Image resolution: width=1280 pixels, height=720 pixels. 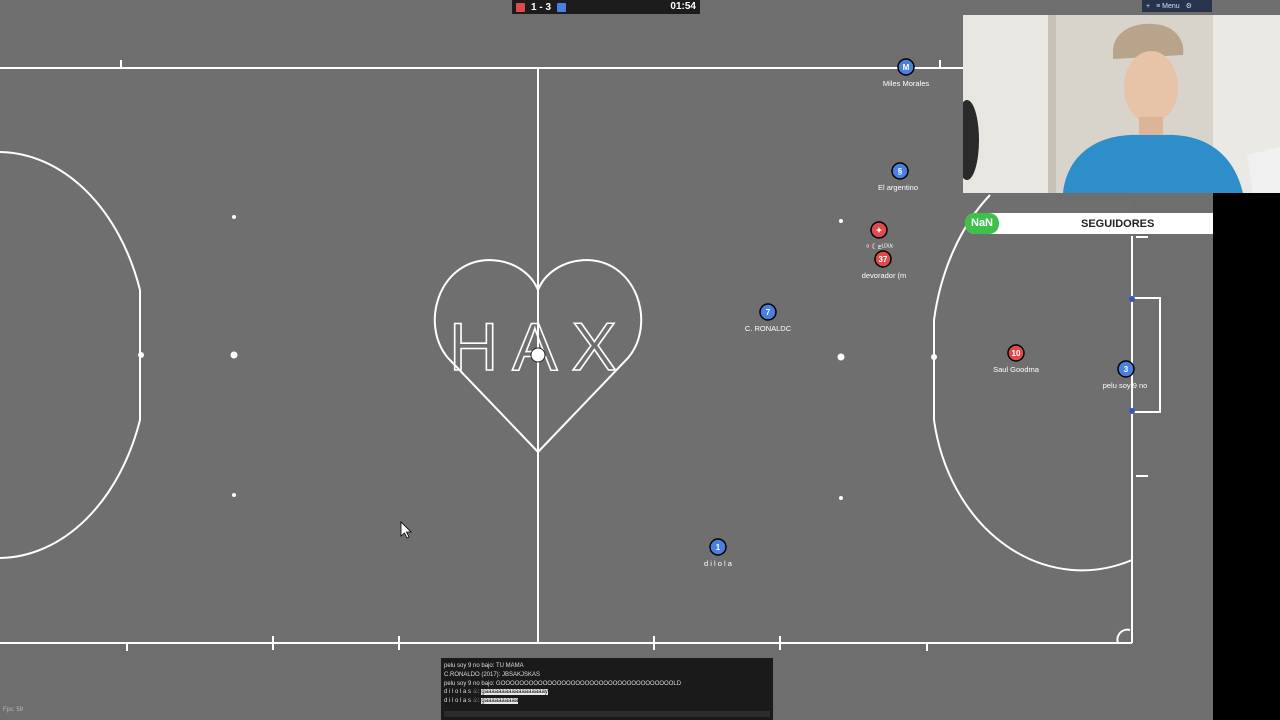 I want to click on player-number: §, so click(x=900, y=171).